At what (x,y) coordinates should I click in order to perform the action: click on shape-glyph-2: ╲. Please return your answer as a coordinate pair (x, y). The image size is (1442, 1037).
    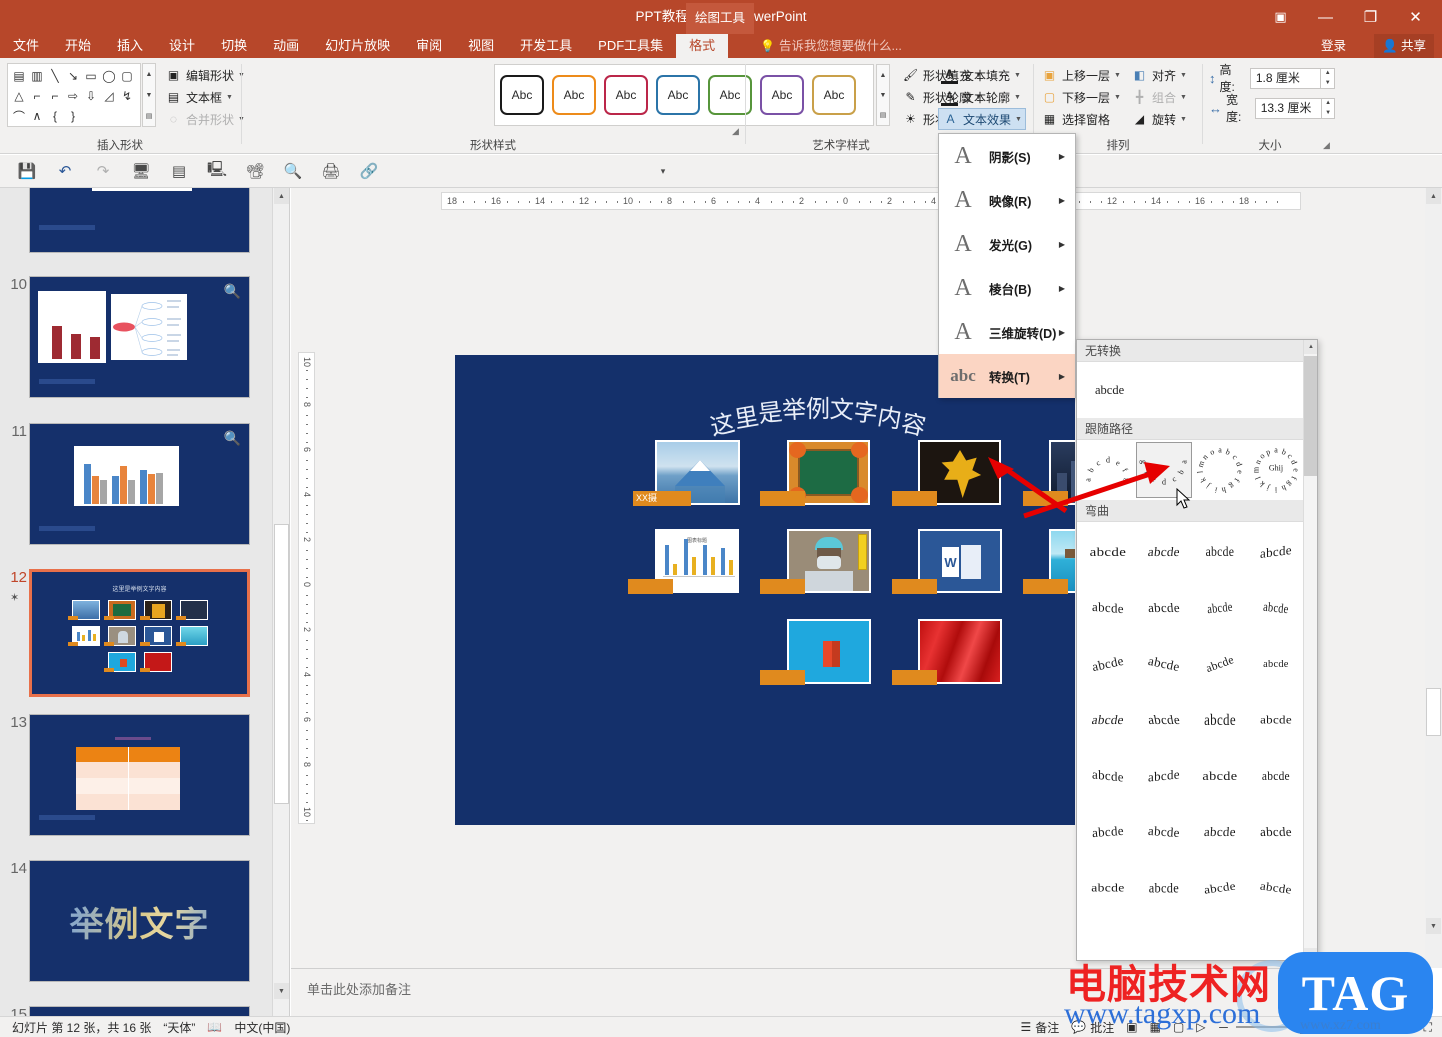
    Looking at the image, I should click on (55, 76).